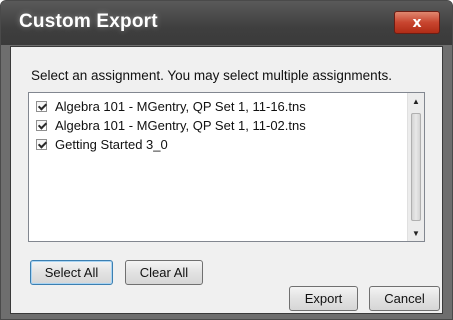 This screenshot has width=453, height=320. I want to click on close-button: x, so click(417, 22).